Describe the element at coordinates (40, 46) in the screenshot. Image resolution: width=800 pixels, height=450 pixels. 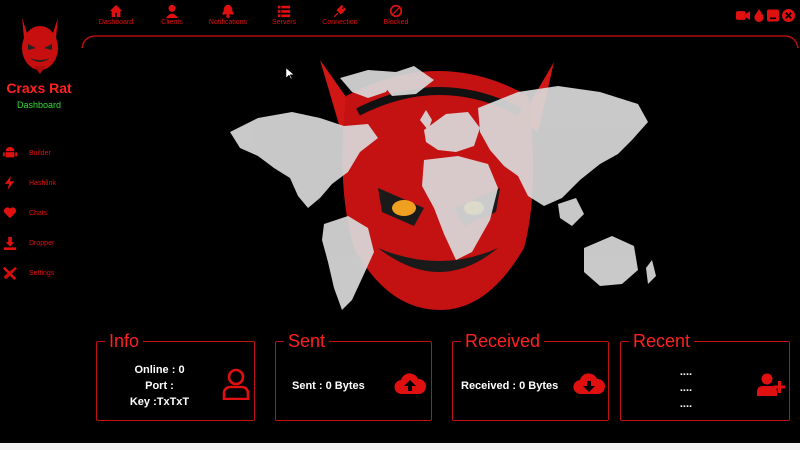
I see `devil-logo` at that location.